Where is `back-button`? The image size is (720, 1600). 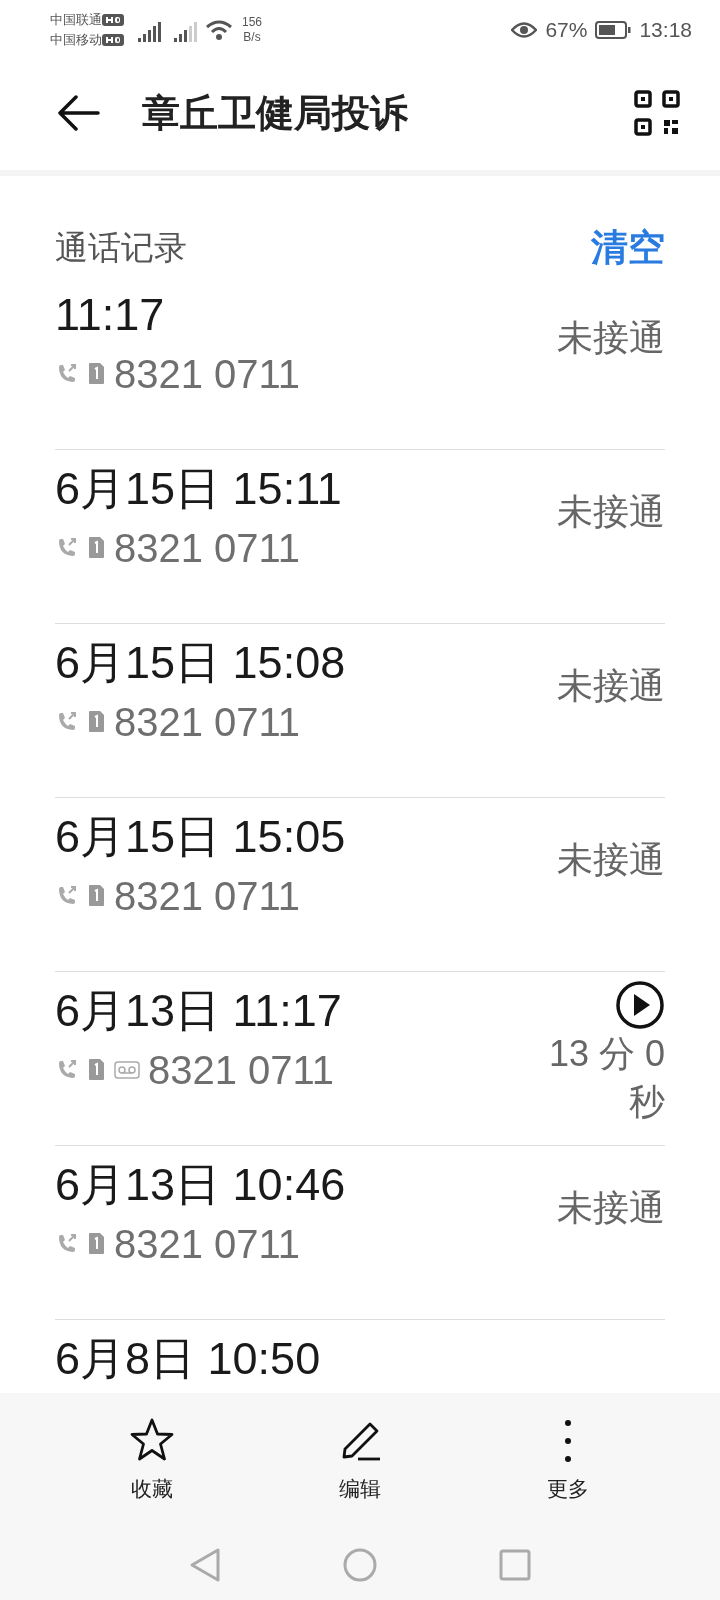
back-button is located at coordinates (78, 113).